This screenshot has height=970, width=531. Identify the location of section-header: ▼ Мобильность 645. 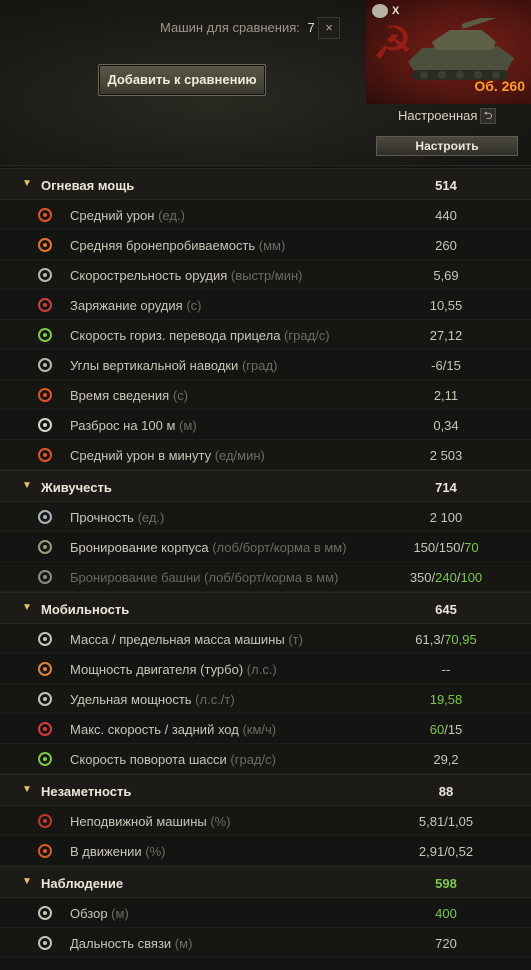
(265, 608).